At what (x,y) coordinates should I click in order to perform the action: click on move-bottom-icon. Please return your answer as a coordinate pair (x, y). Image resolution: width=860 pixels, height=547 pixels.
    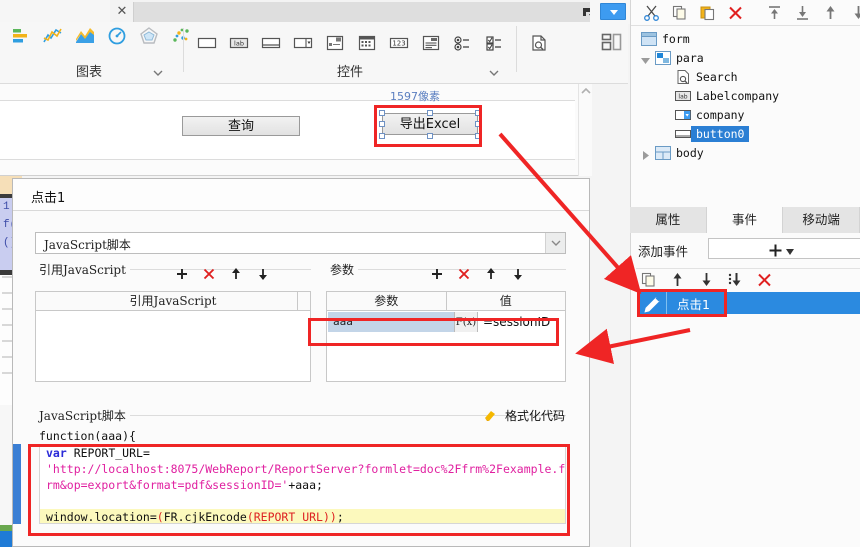
    Looking at the image, I should click on (802, 12).